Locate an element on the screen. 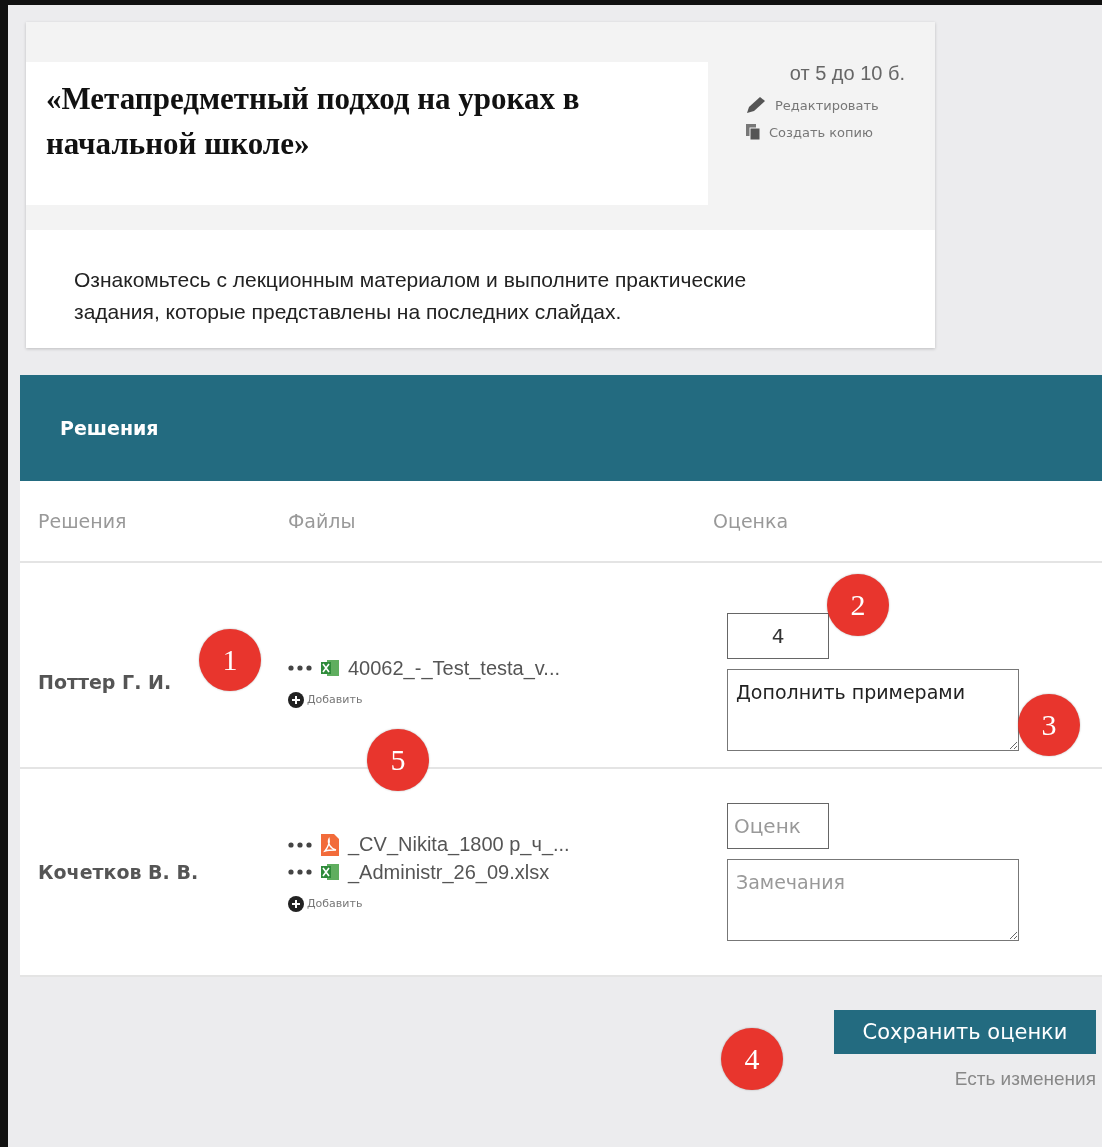 The width and height of the screenshot is (1102, 1147). task-description: Ознакомьтесь с лекционным материалом и выполните практические задания, которые представлены на последних слайдах. is located at coordinates (410, 296).